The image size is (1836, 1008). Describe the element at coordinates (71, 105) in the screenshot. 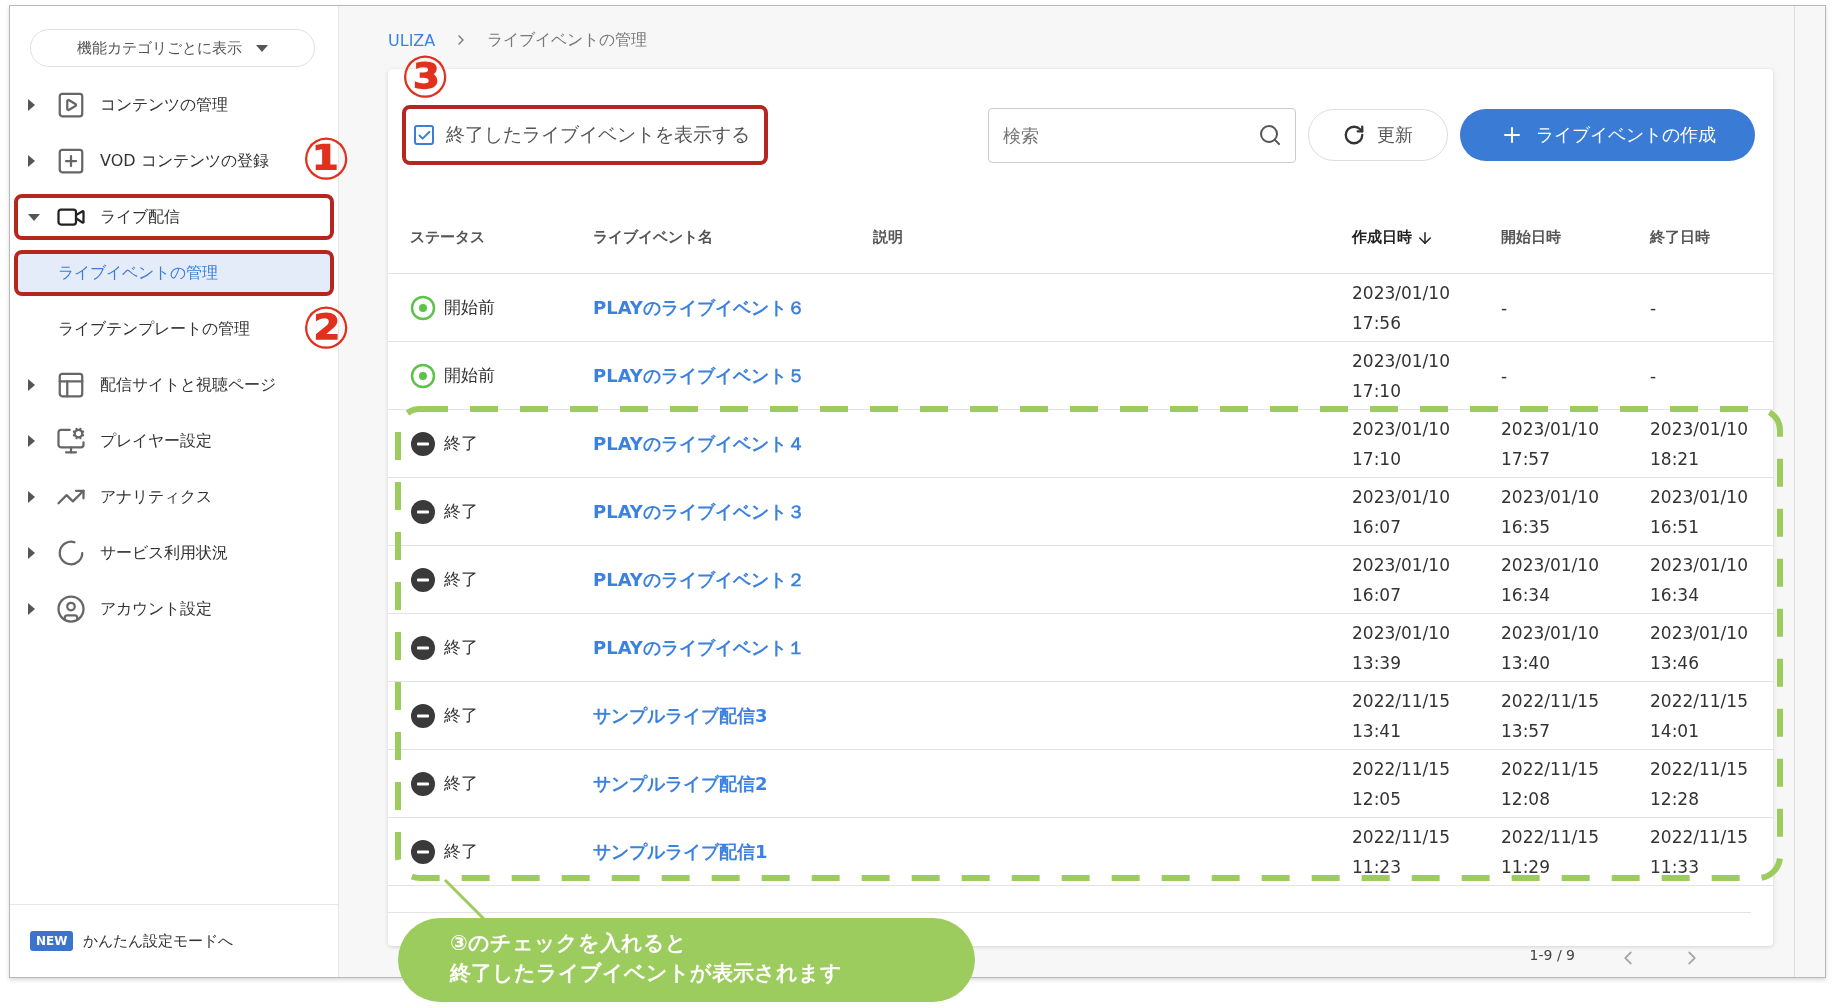

I see `play-square-icon` at that location.